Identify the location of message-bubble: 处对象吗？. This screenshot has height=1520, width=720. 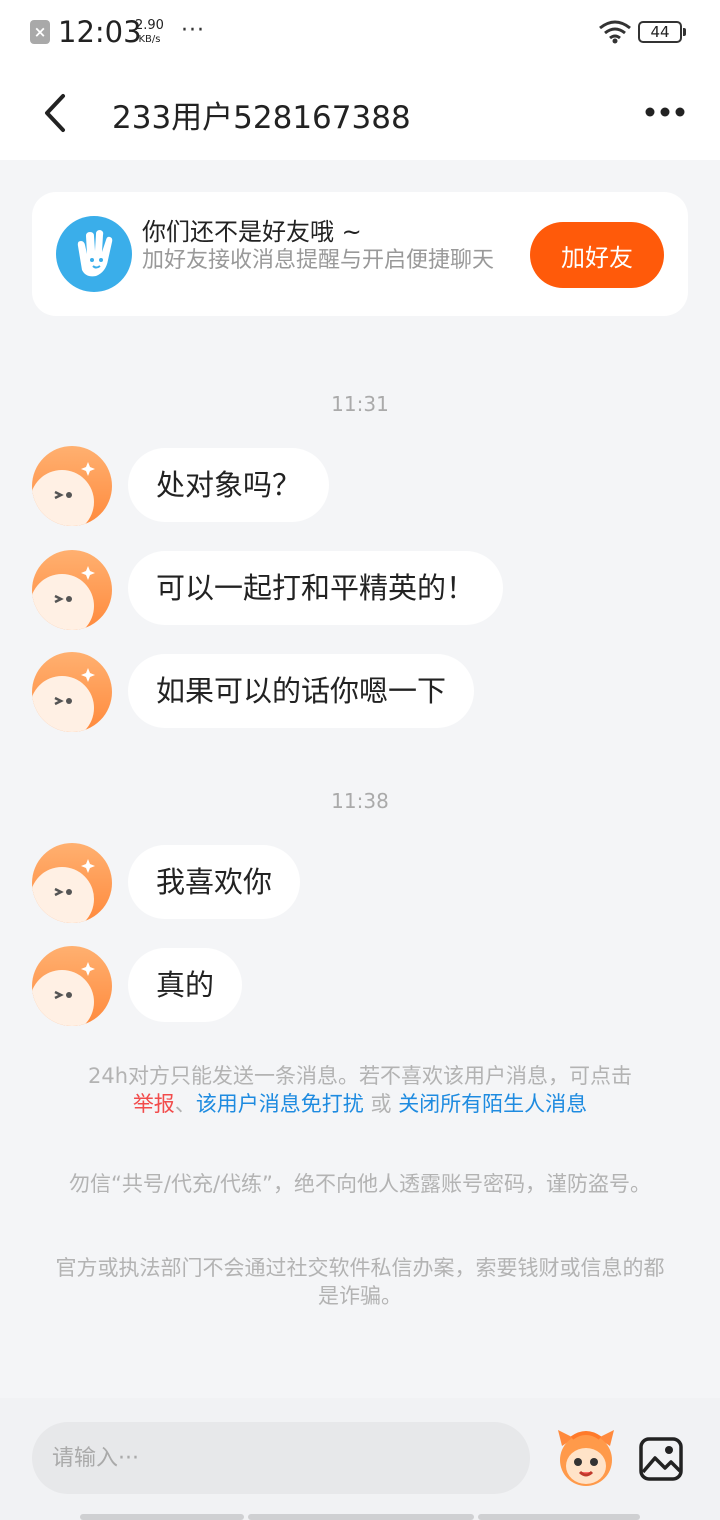
(229, 485).